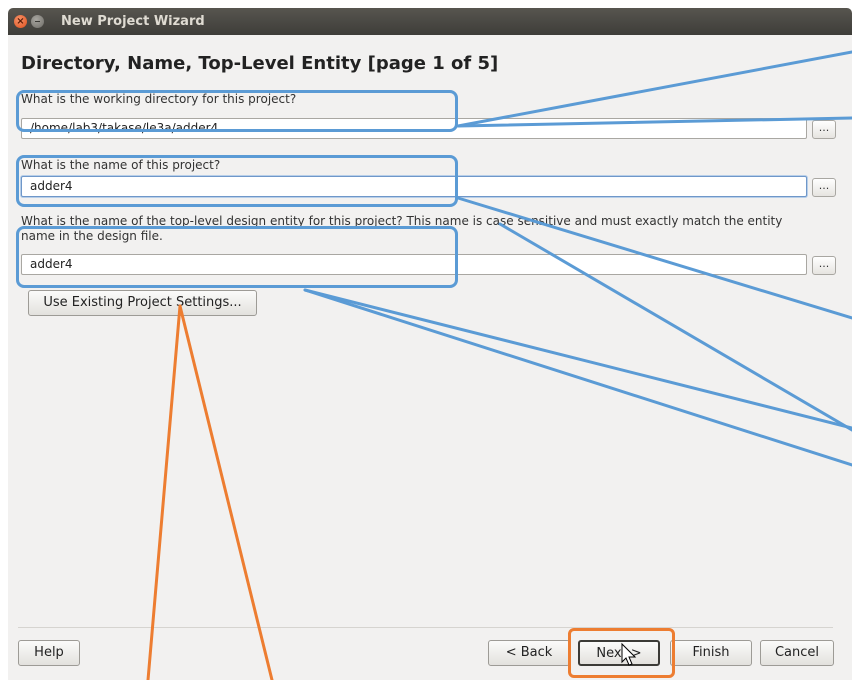 This screenshot has height=680, width=852. Describe the element at coordinates (430, 21) in the screenshot. I see `title-bar: × New Project Wizard` at that location.